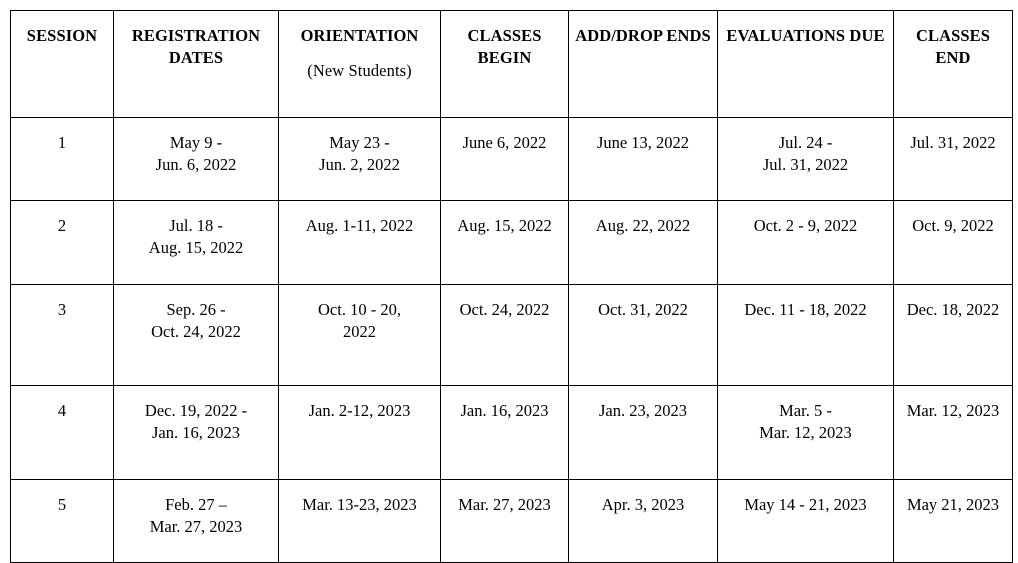 The width and height of the screenshot is (1018, 563). What do you see at coordinates (196, 504) in the screenshot?
I see `cell-line-1: Feb. 27 –` at bounding box center [196, 504].